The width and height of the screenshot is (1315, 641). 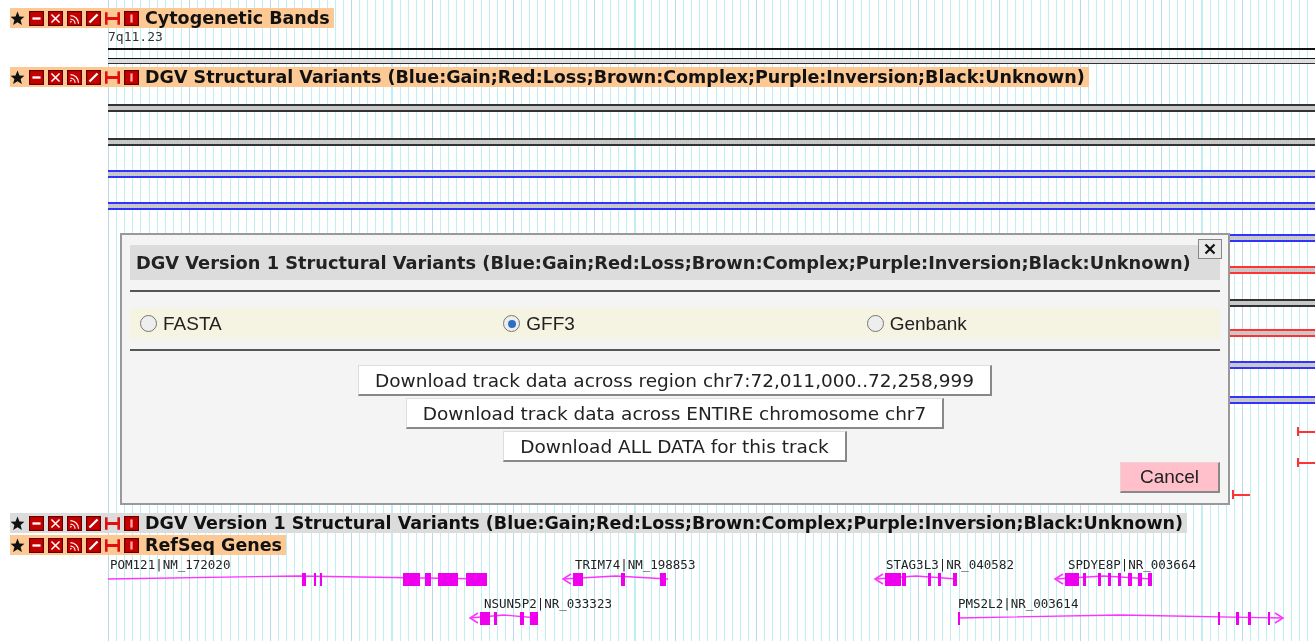 I want to click on save-icon, so click(x=112, y=523).